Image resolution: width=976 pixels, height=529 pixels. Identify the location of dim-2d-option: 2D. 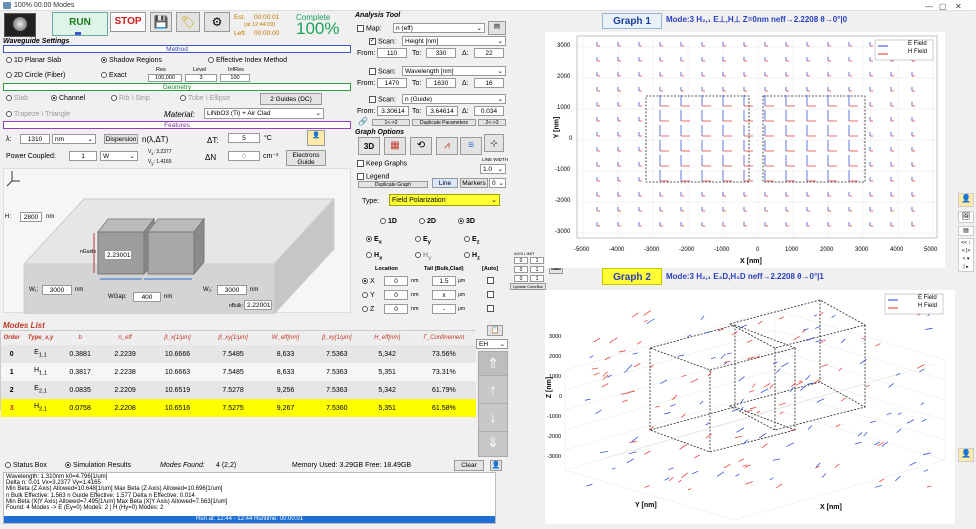
(427, 221).